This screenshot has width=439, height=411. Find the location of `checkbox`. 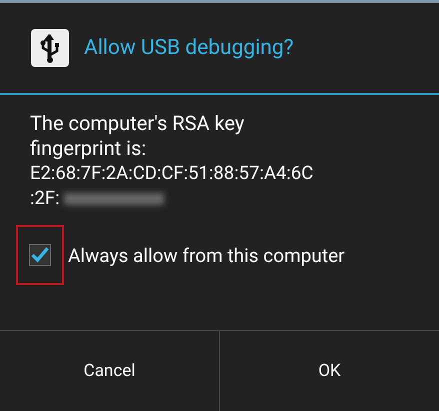

checkbox is located at coordinates (40, 255).